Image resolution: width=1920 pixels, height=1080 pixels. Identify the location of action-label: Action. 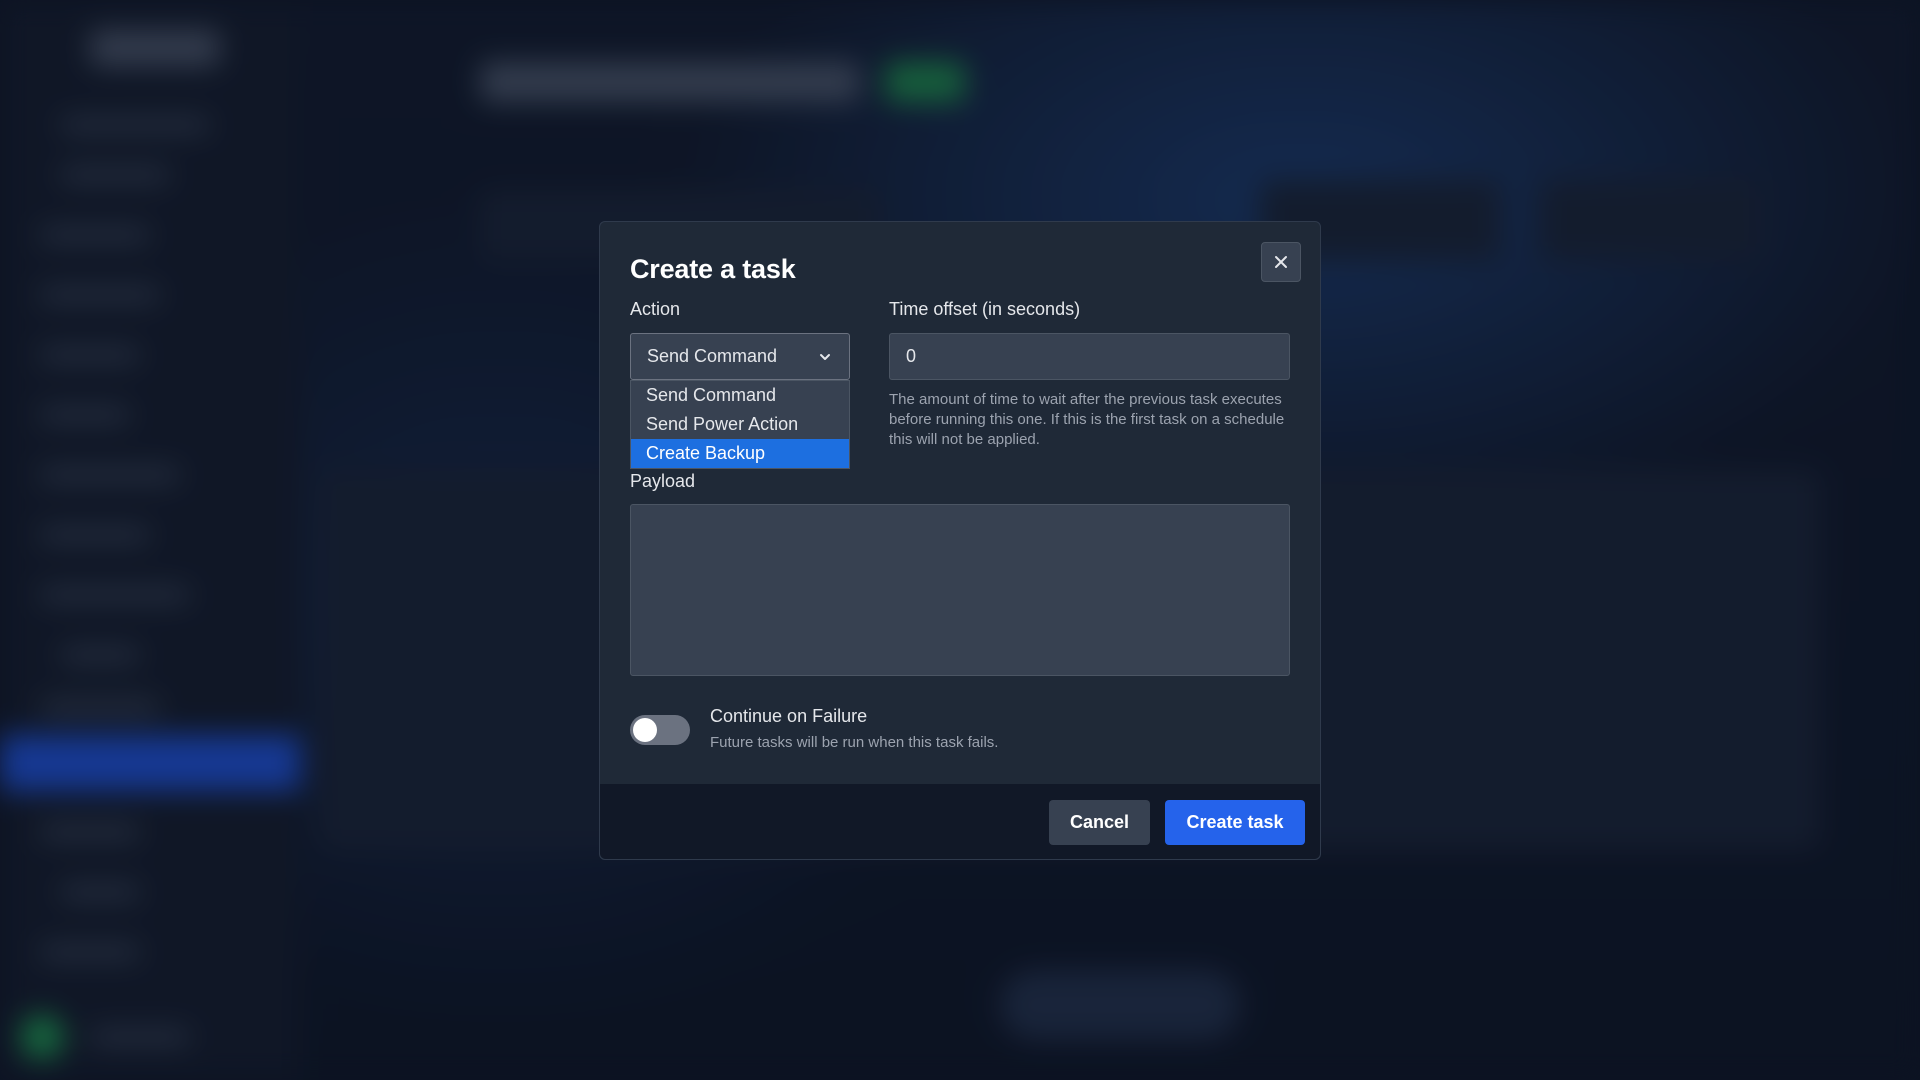
(655, 309).